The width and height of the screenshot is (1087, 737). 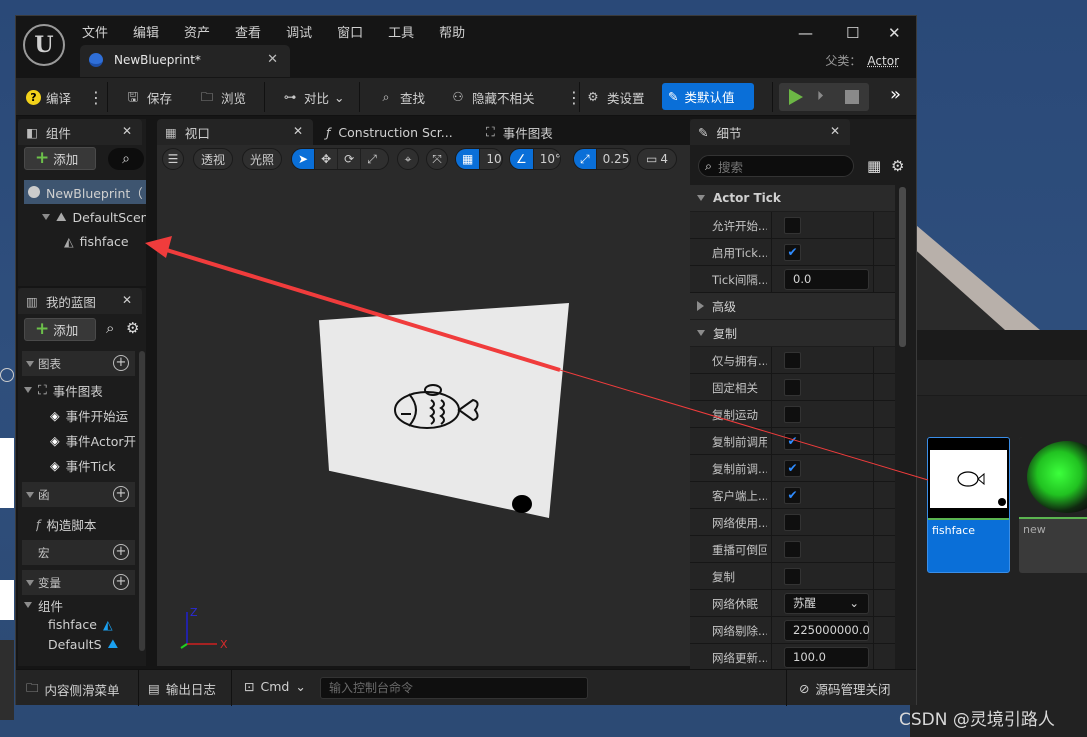 What do you see at coordinates (538, 132) in the screenshot?
I see `tab-event-graph: ⛶ 事件图表` at bounding box center [538, 132].